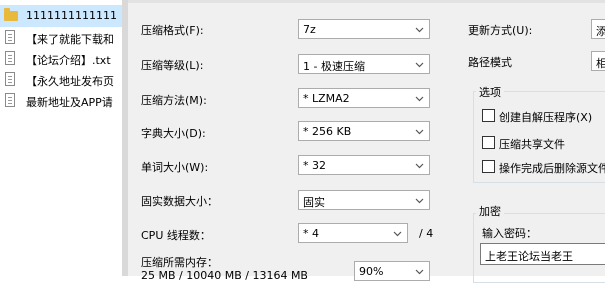 Image resolution: width=605 pixels, height=283 pixels. I want to click on cpu-threads-select: * 4, so click(353, 233).